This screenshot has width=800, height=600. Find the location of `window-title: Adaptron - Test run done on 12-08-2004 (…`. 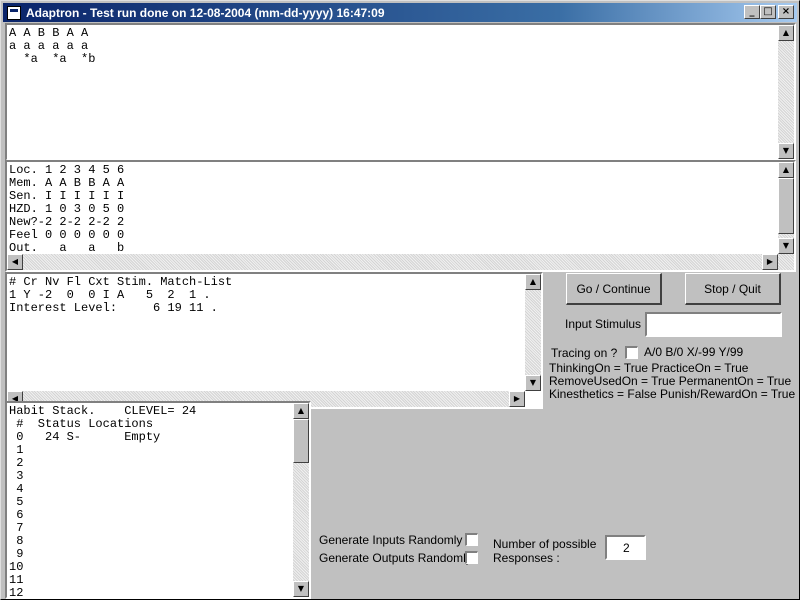

window-title: Adaptron - Test run done on 12-08-2004 (… is located at coordinates (205, 12).